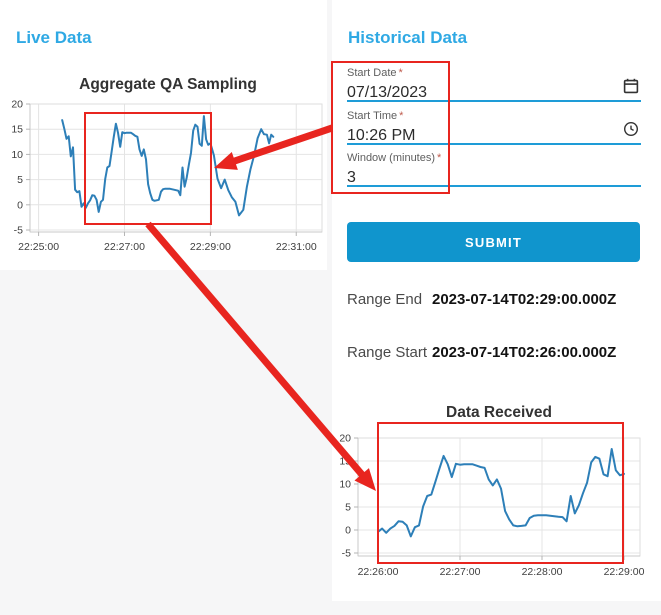 This screenshot has height=615, width=661. Describe the element at coordinates (631, 129) in the screenshot. I see `clock-icon` at that location.